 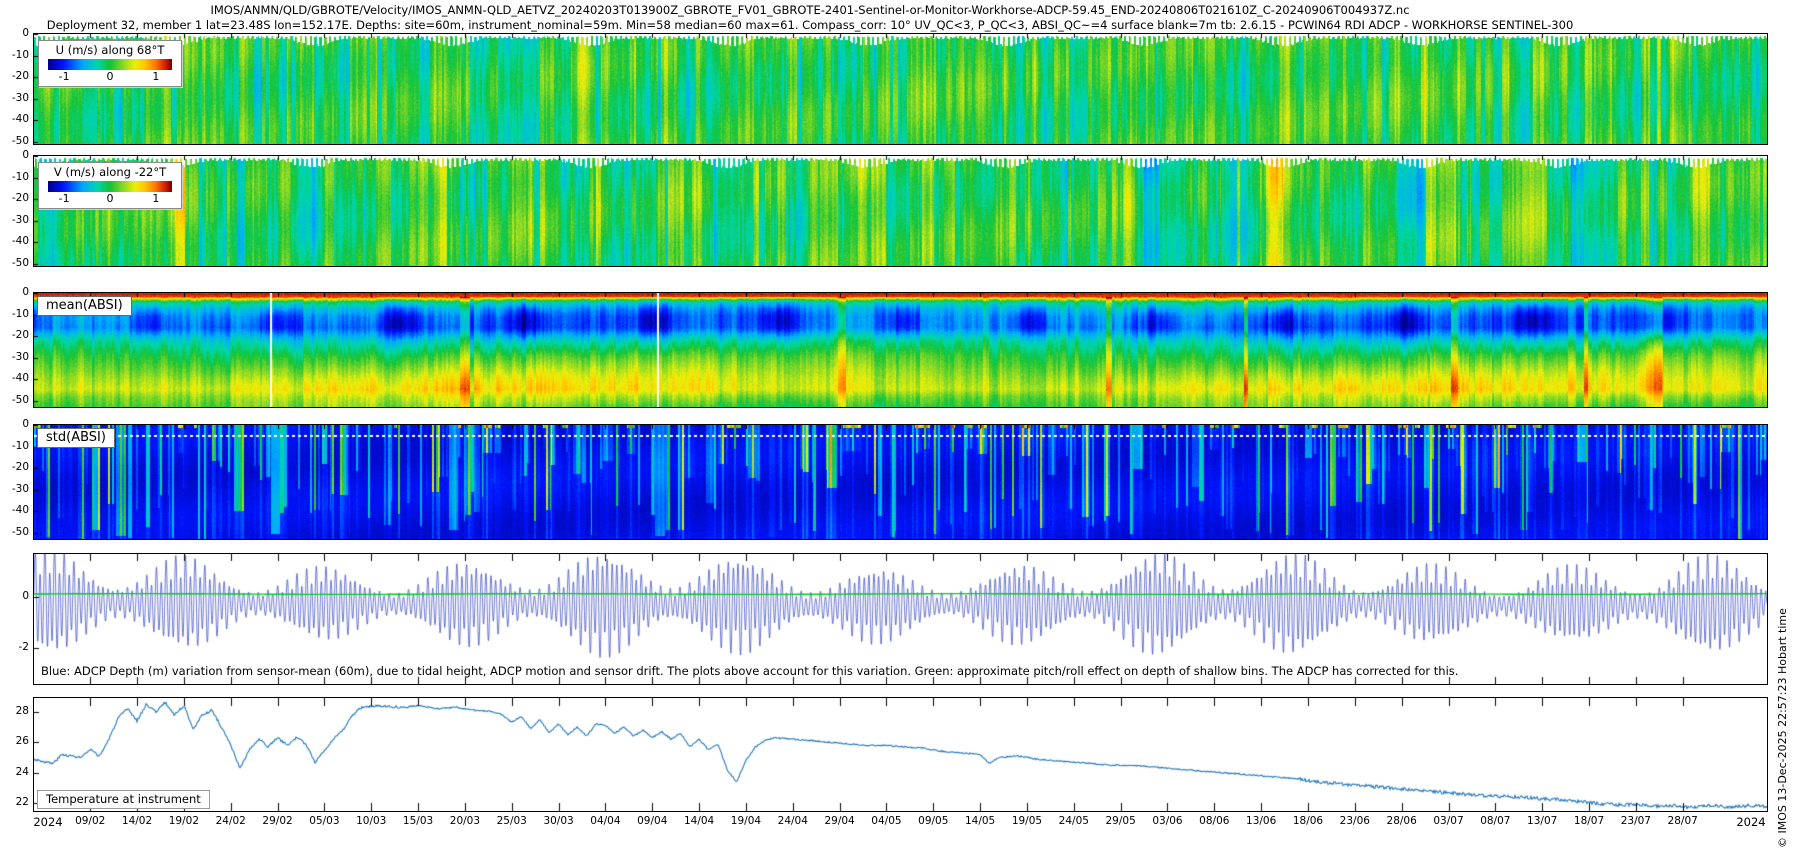 What do you see at coordinates (511, 821) in the screenshot?
I see `x-axis-date-label: 25/03` at bounding box center [511, 821].